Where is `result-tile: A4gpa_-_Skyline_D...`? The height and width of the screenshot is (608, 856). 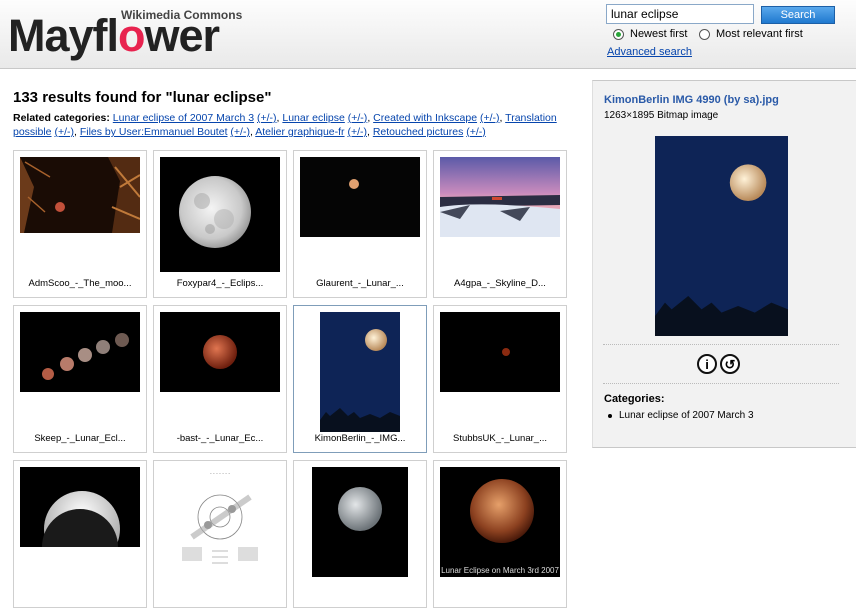
result-tile: A4gpa_-_Skyline_D... is located at coordinates (500, 224).